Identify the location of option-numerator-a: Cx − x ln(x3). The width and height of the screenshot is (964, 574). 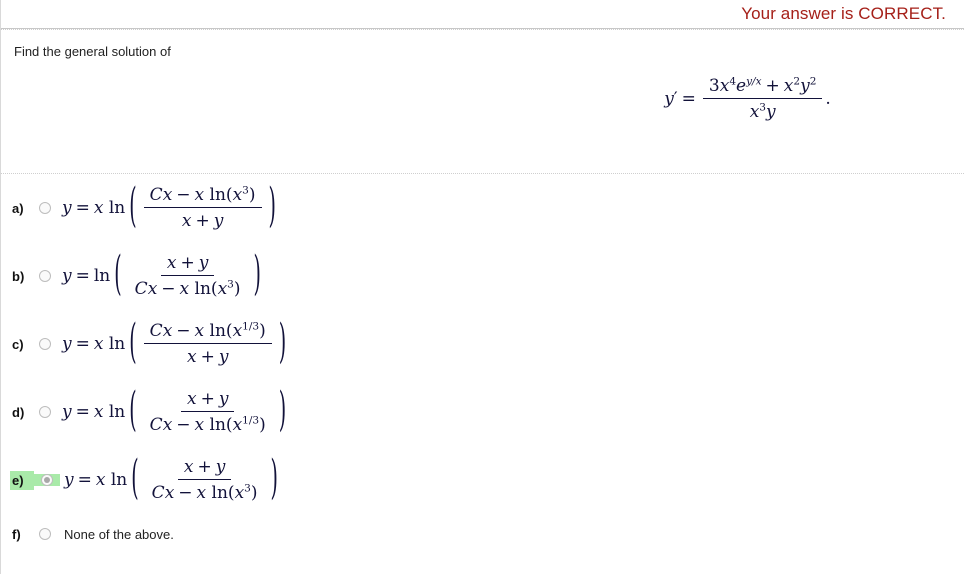
(202, 196).